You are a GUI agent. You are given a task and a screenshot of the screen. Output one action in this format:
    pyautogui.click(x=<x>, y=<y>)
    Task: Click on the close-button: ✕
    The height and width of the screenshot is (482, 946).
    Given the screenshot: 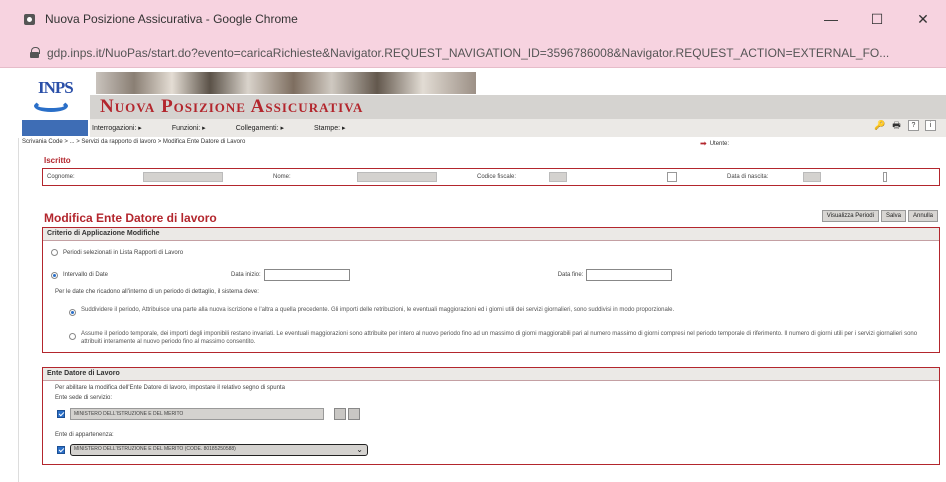 What is the action you would take?
    pyautogui.click(x=923, y=19)
    